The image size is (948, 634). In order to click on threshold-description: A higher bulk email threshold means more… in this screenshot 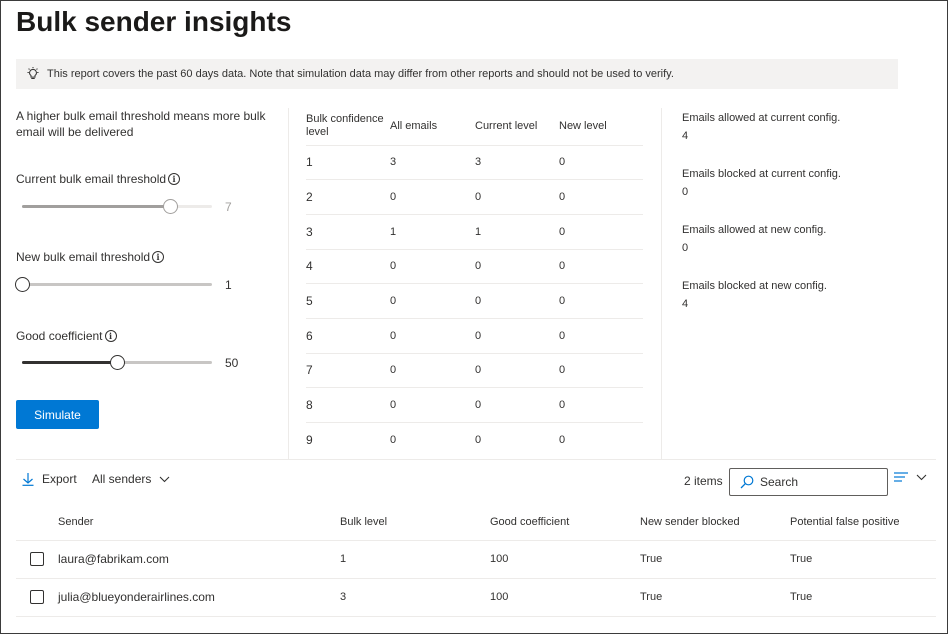, I will do `click(141, 124)`.